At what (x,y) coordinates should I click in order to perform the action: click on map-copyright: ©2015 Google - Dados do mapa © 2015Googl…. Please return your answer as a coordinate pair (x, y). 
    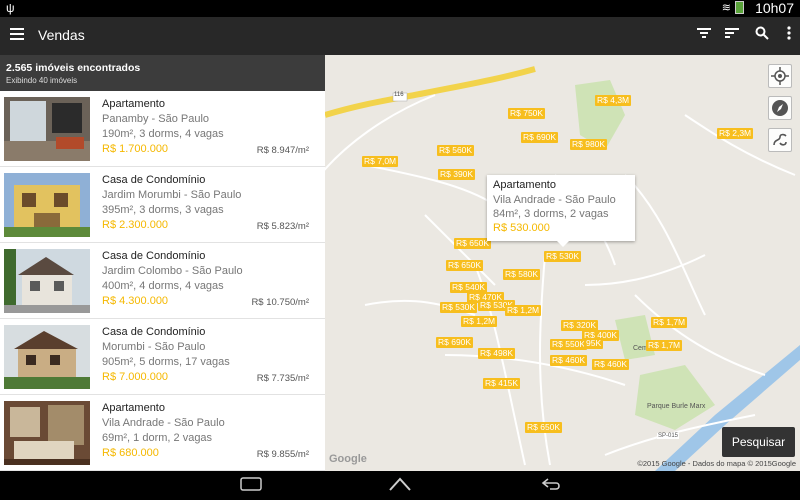
    Looking at the image, I should click on (716, 463).